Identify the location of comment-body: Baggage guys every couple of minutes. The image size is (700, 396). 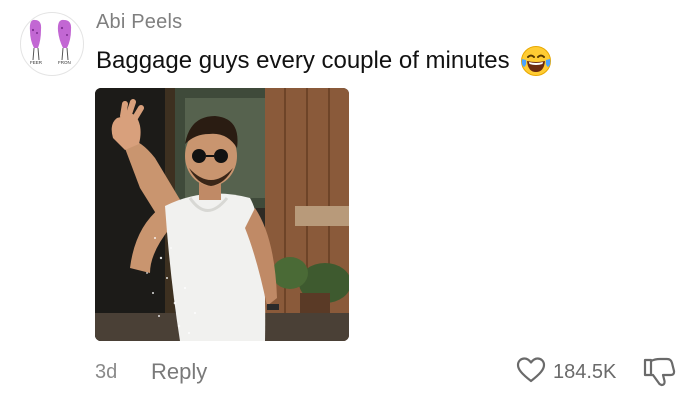
(324, 61).